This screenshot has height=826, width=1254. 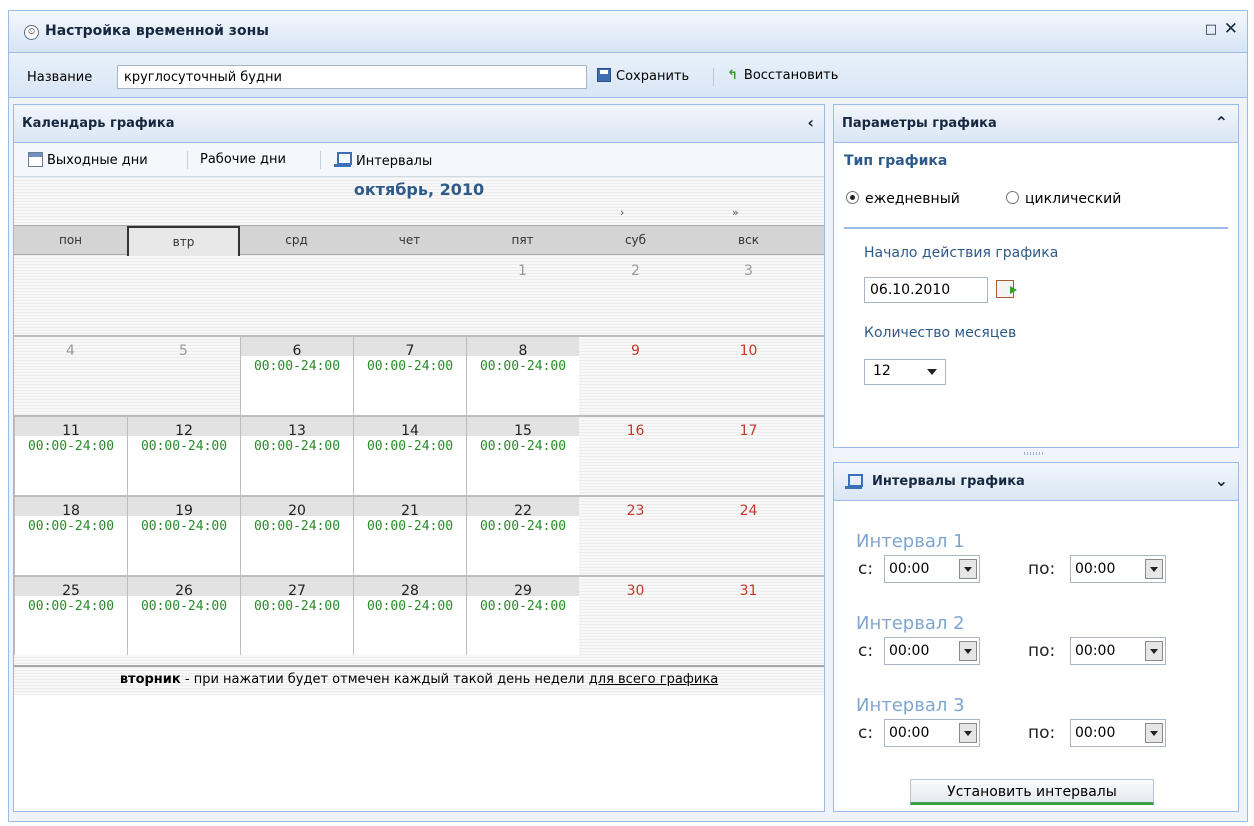 What do you see at coordinates (635, 240) in the screenshot?
I see `weekday-header: суб` at bounding box center [635, 240].